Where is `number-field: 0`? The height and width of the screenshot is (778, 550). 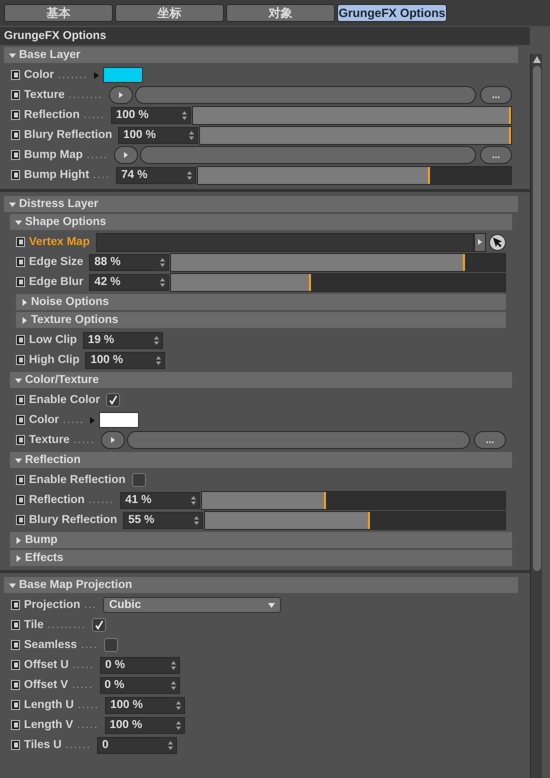
number-field: 0 is located at coordinates (137, 745).